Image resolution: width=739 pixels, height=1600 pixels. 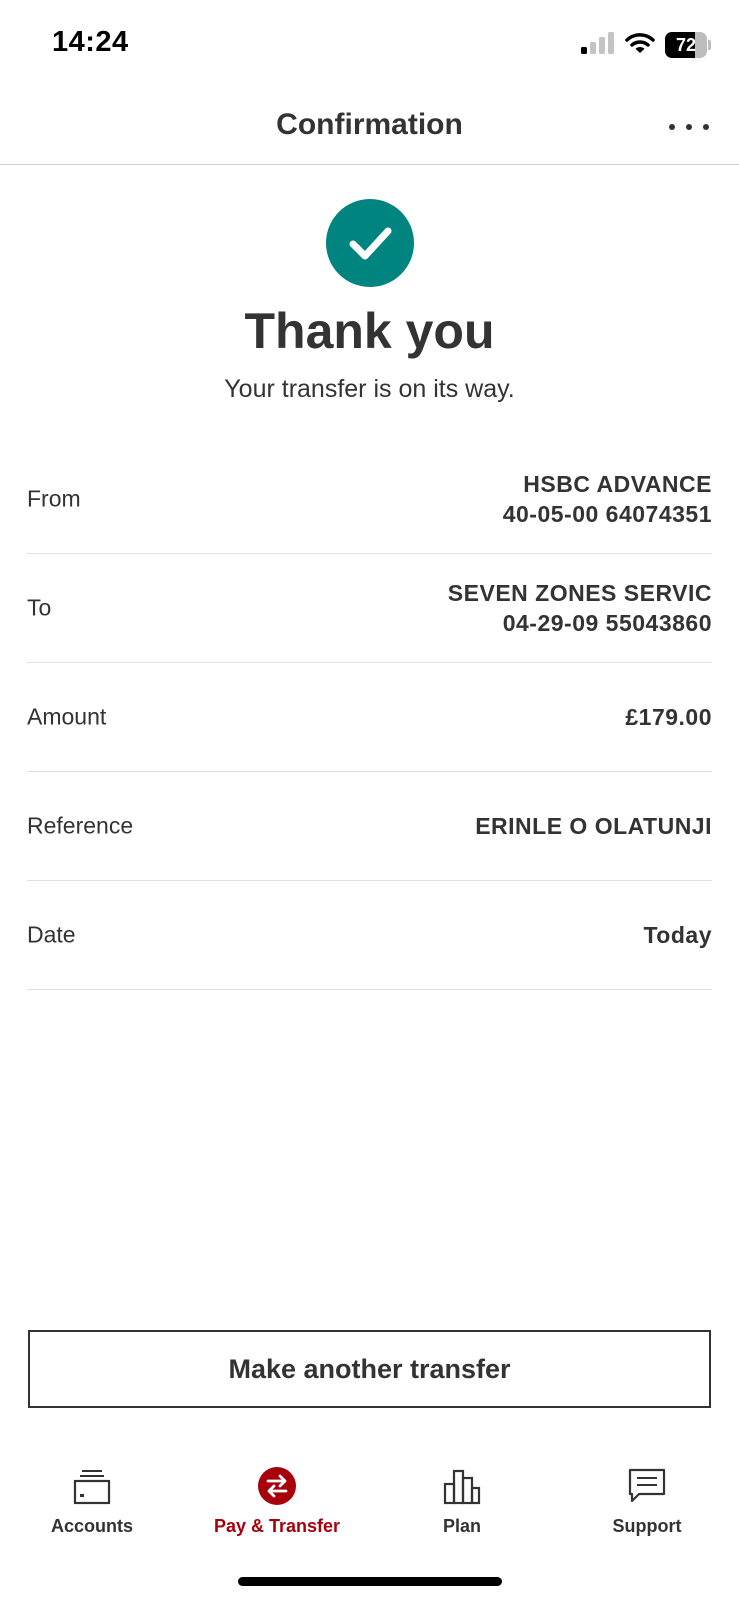 I want to click on tab-accounts: Accounts, so click(x=92, y=1490).